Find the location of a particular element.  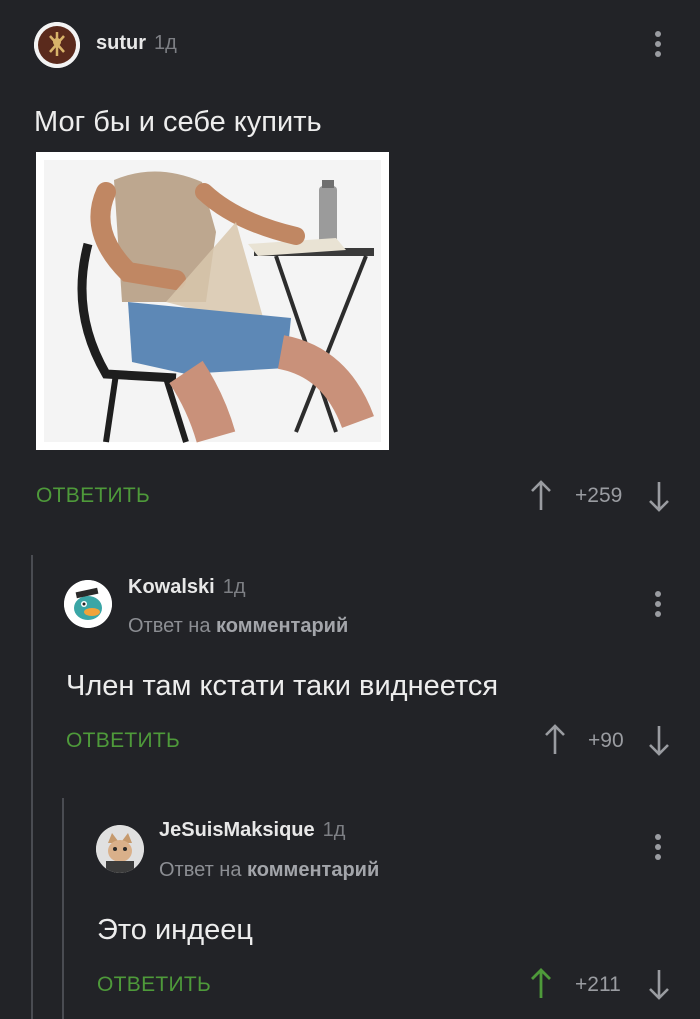

upvote-arrow-icon-active is located at coordinates (541, 986).